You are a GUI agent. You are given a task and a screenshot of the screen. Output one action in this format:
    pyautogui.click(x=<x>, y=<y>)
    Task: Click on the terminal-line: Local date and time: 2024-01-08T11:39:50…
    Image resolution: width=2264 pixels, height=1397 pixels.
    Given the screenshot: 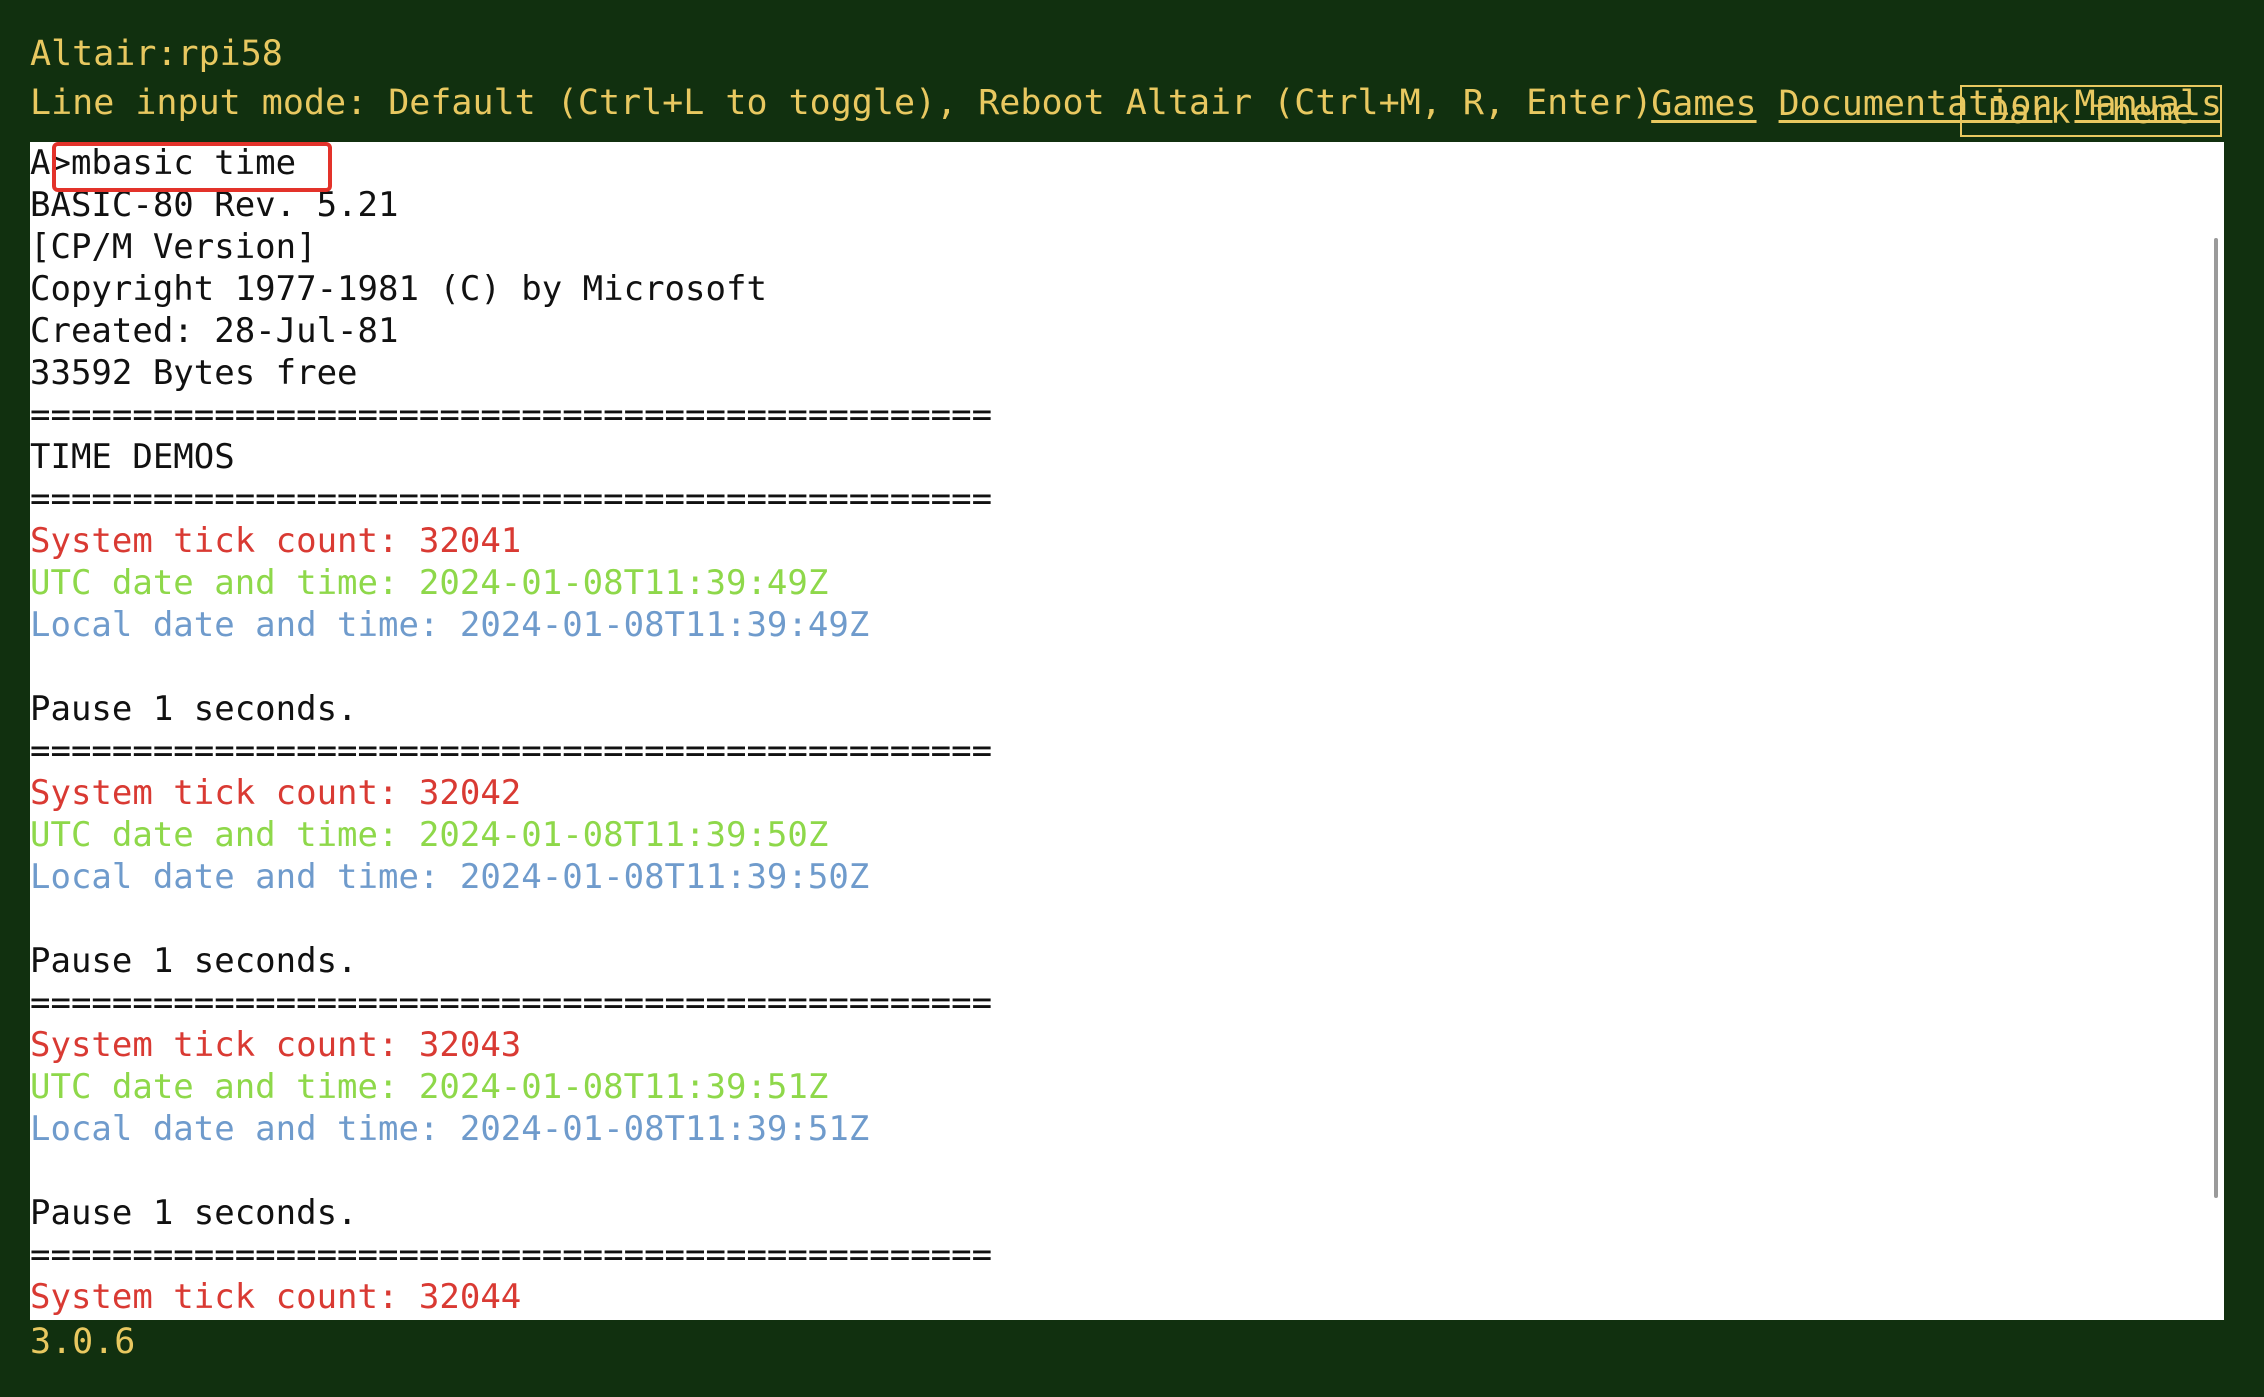 What is the action you would take?
    pyautogui.click(x=450, y=877)
    